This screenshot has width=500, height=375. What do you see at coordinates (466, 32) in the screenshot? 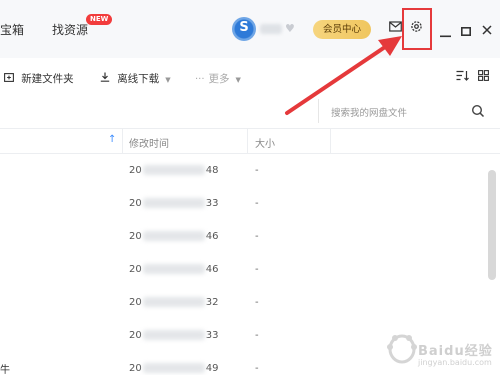
I see `maximize-icon` at bounding box center [466, 32].